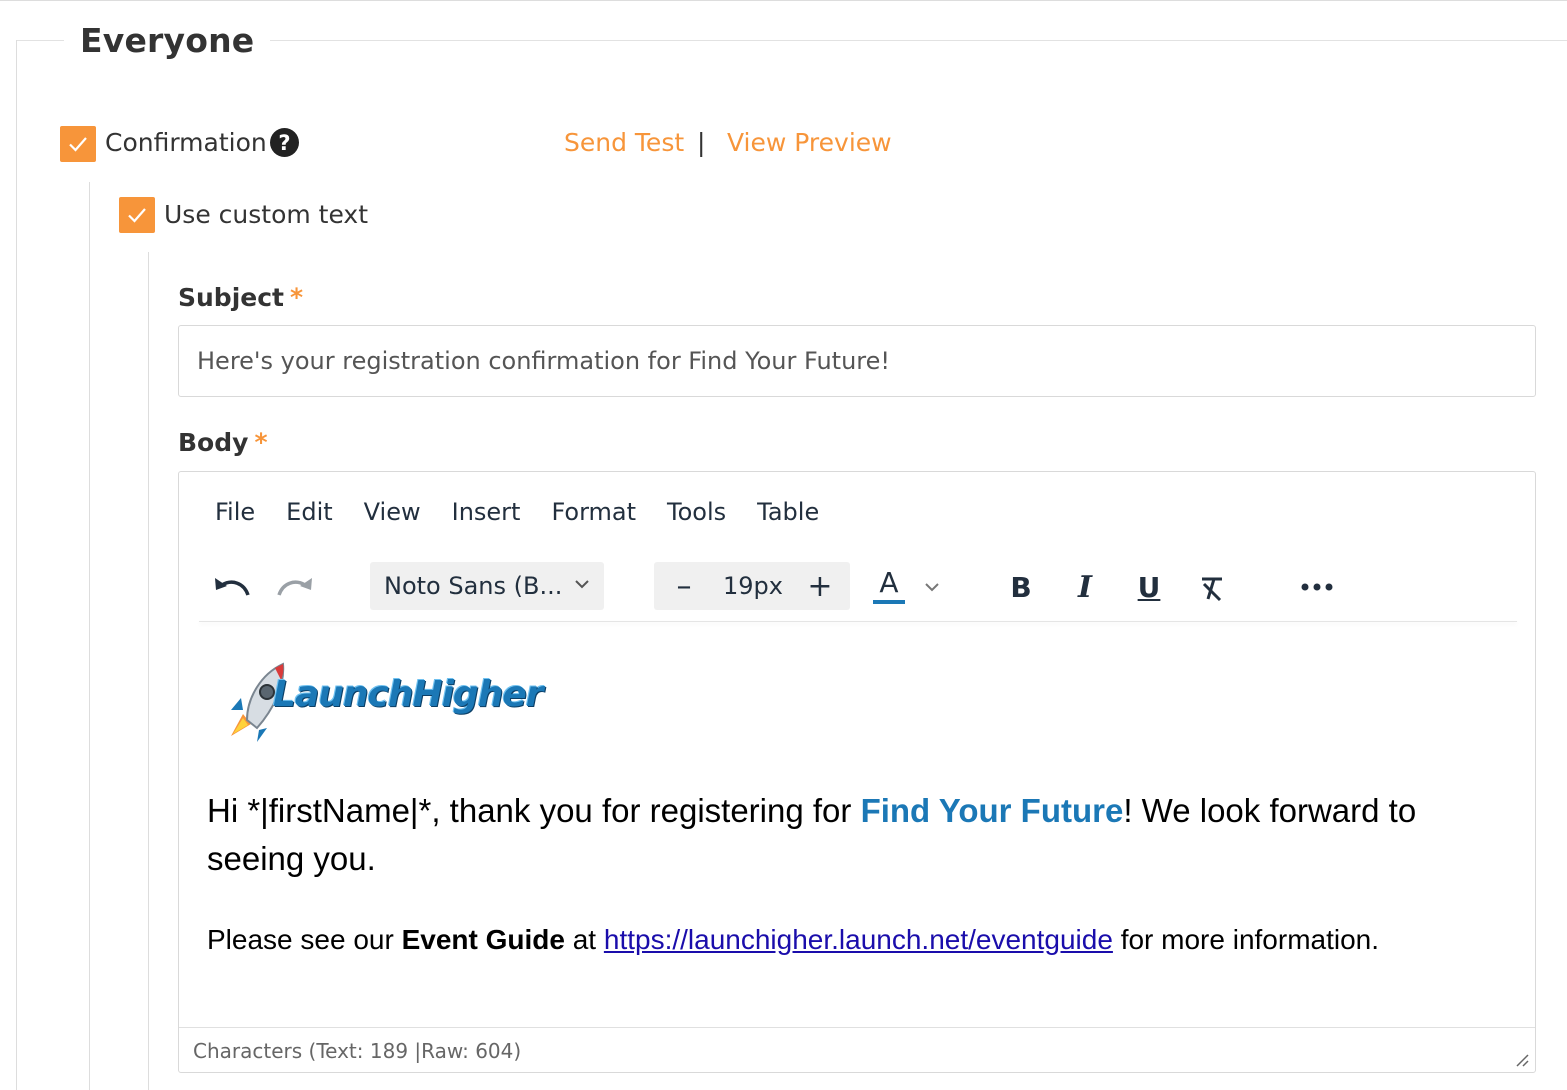  I want to click on top-border, so click(783, 0).